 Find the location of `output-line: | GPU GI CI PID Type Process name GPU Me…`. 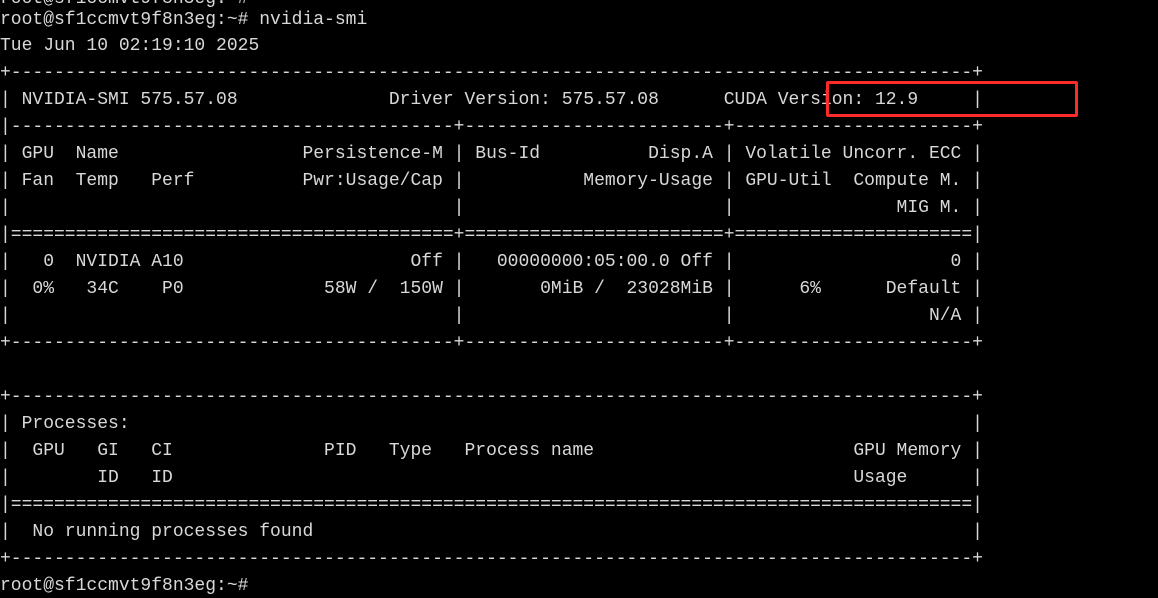

output-line: | GPU GI CI PID Type Process name GPU Me… is located at coordinates (491, 451).